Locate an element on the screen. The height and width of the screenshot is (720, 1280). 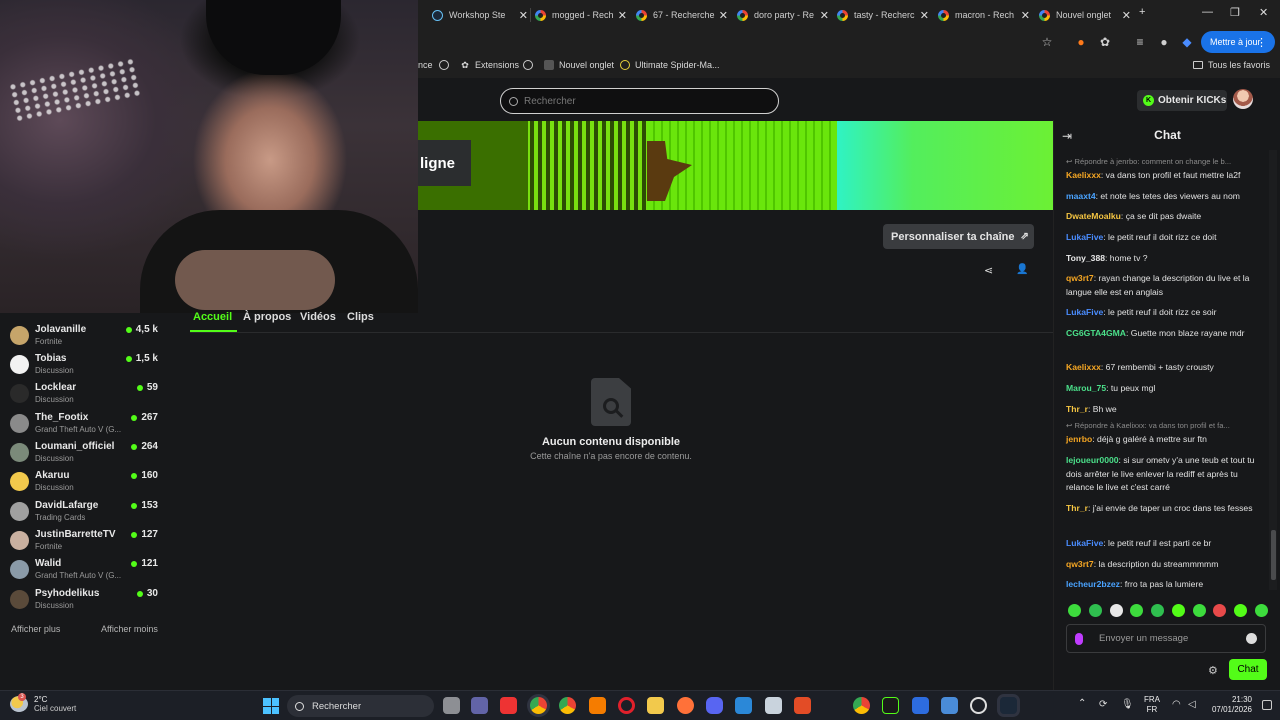
chat-username: jenrbo is located at coordinates (1079, 439).